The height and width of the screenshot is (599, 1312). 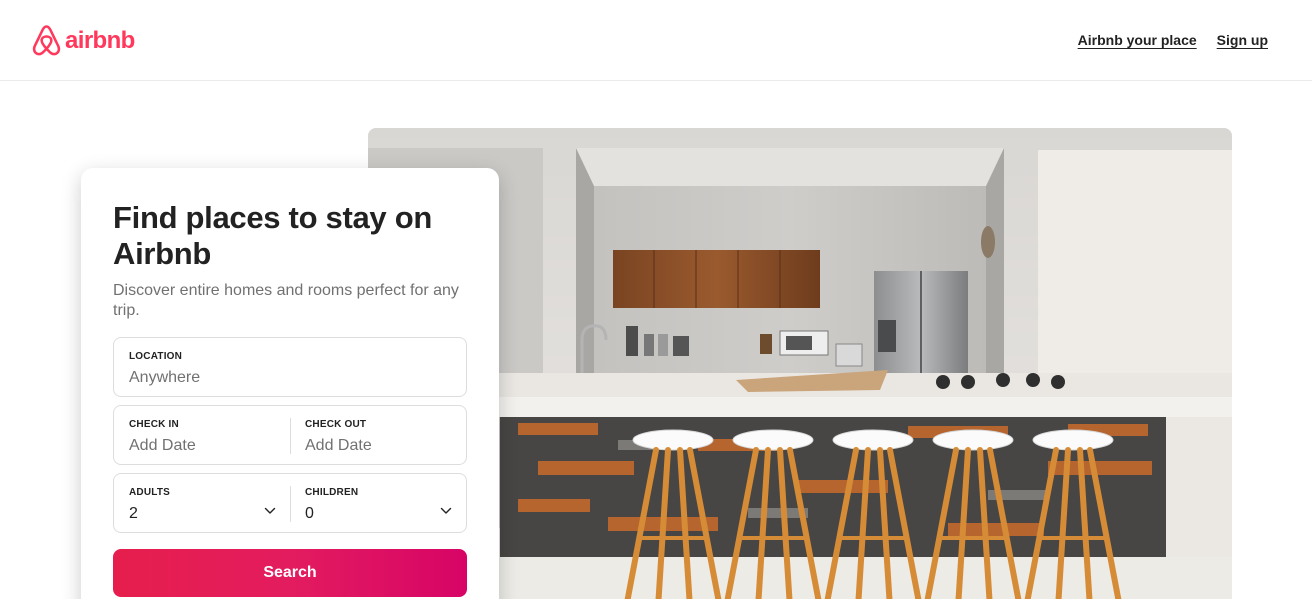 What do you see at coordinates (290, 573) in the screenshot?
I see `search-button: Search` at bounding box center [290, 573].